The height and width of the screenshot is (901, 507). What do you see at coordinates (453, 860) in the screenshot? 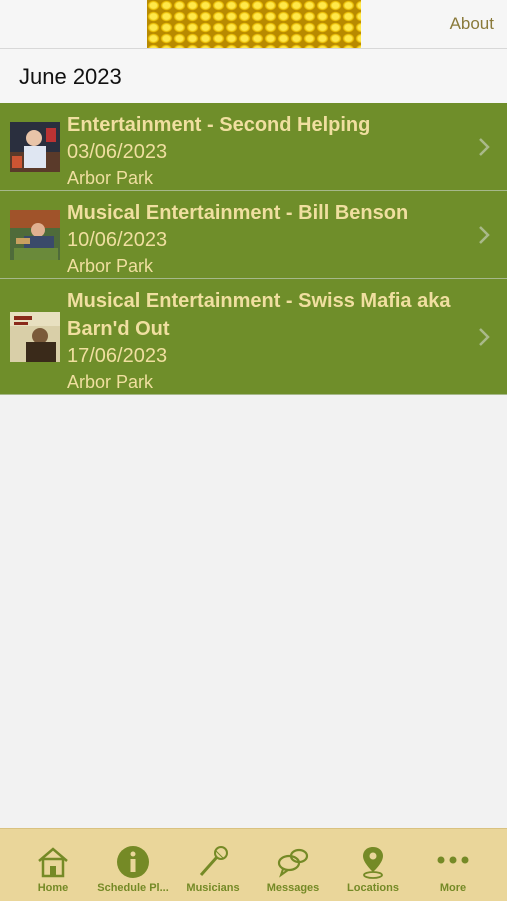
I see `more-dots-icon` at bounding box center [453, 860].